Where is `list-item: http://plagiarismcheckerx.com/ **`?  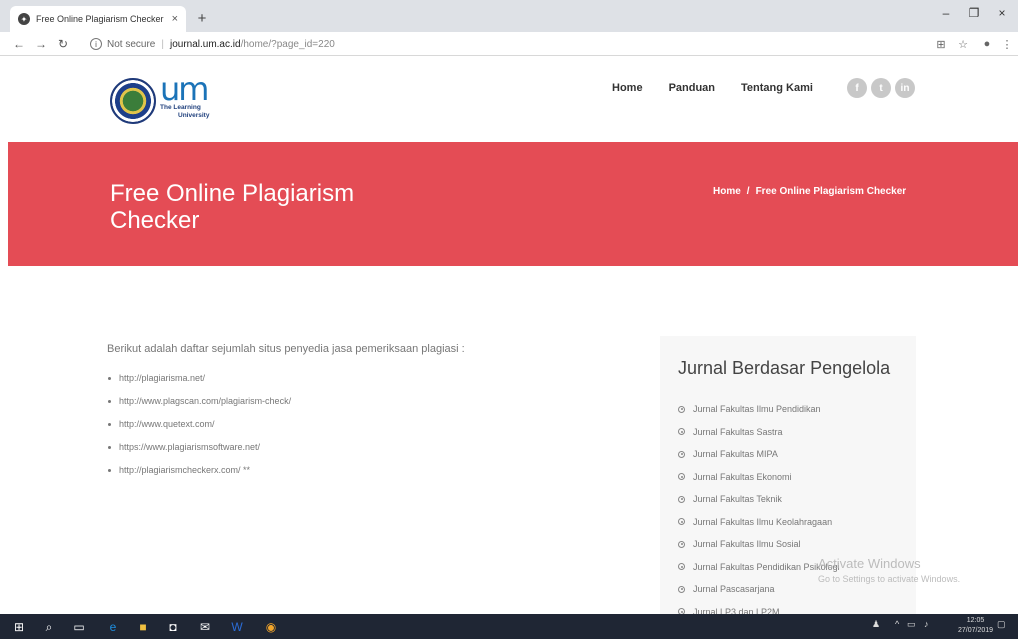 list-item: http://plagiarismcheckerx.com/ ** is located at coordinates (199, 476).